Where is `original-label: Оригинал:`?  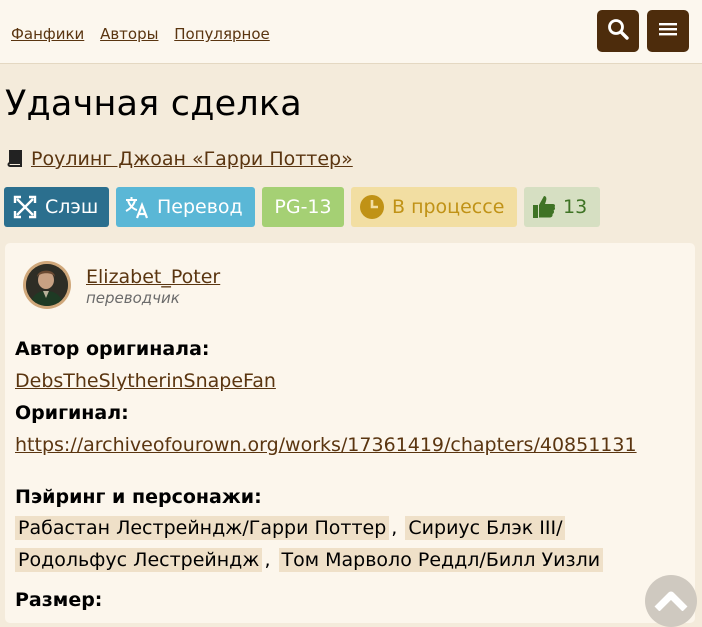
original-label: Оригинал: is located at coordinates (72, 413).